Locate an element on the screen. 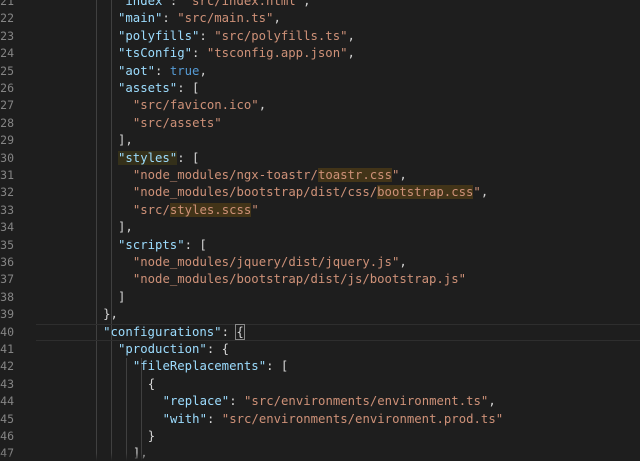 This screenshot has width=640, height=461. code-token: toastr.css is located at coordinates (354, 175).